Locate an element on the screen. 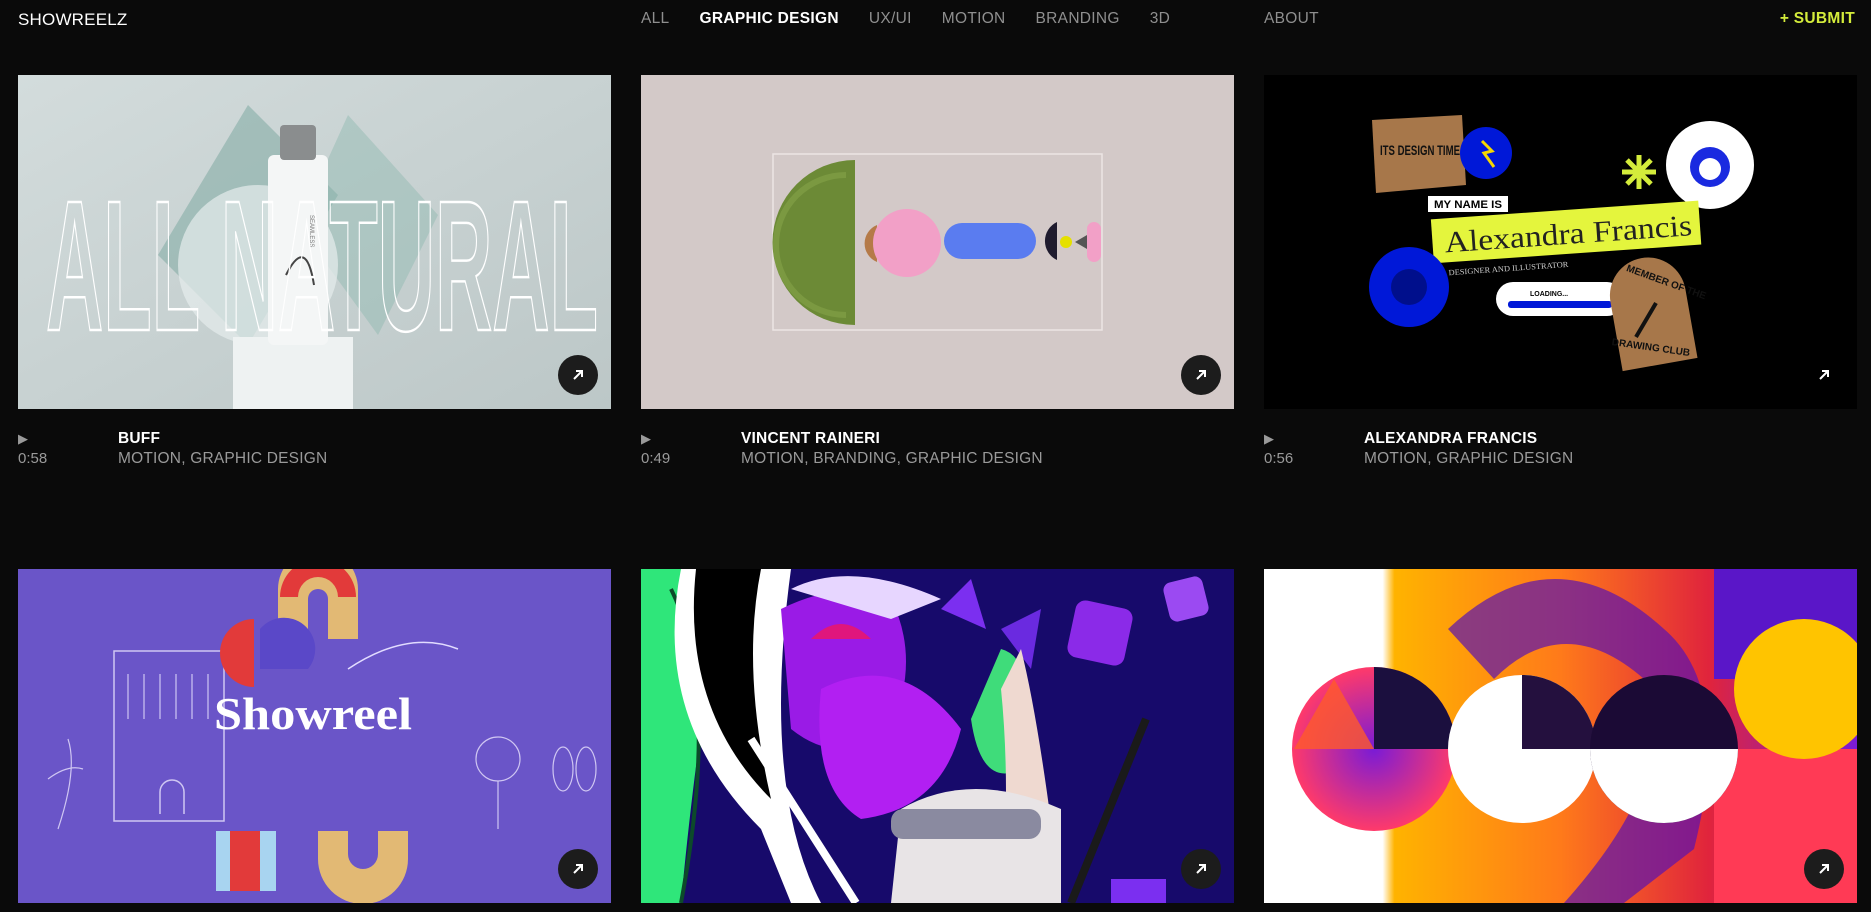  reel-thumbnail: SEAMLESS ALL NATURAL is located at coordinates (314, 242).